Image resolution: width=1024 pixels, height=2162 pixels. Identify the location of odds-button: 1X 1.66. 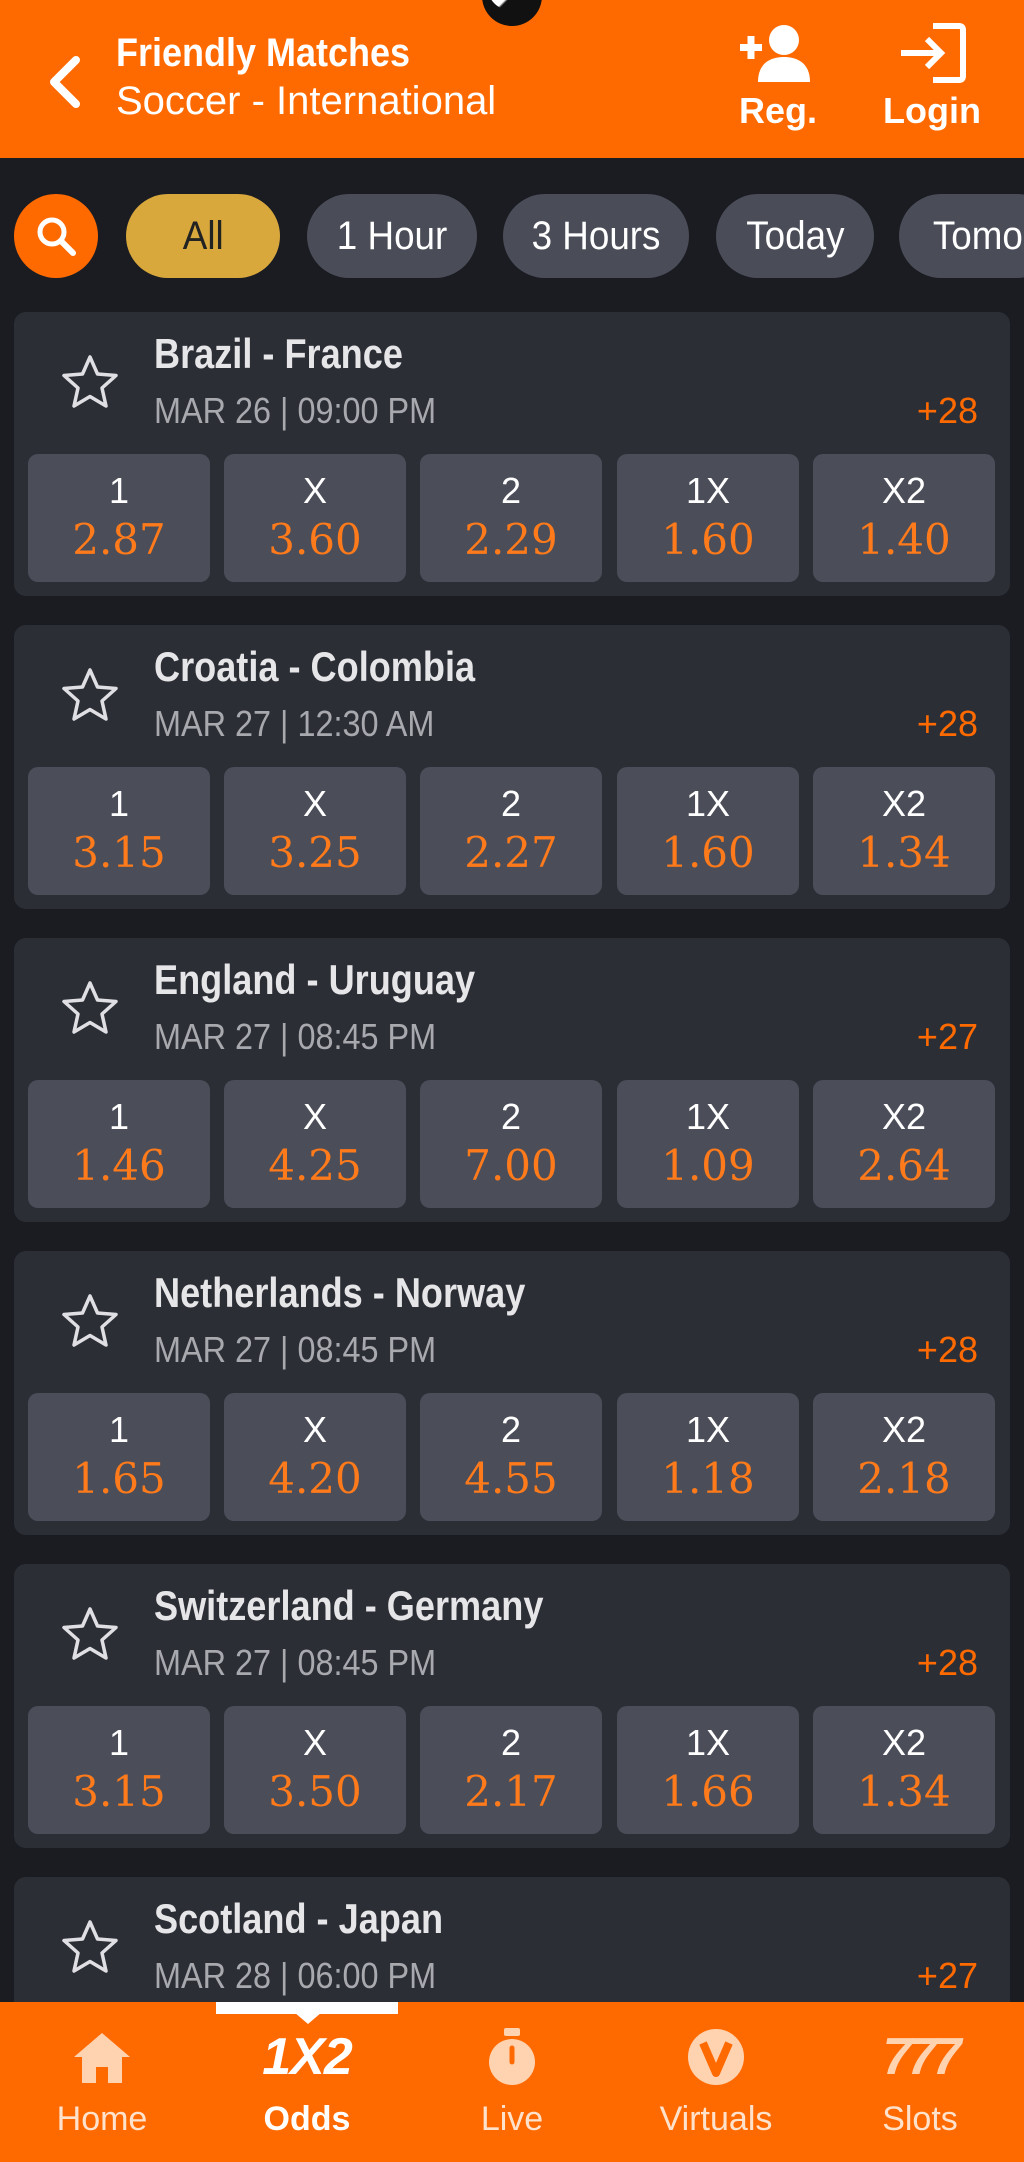
(708, 1770).